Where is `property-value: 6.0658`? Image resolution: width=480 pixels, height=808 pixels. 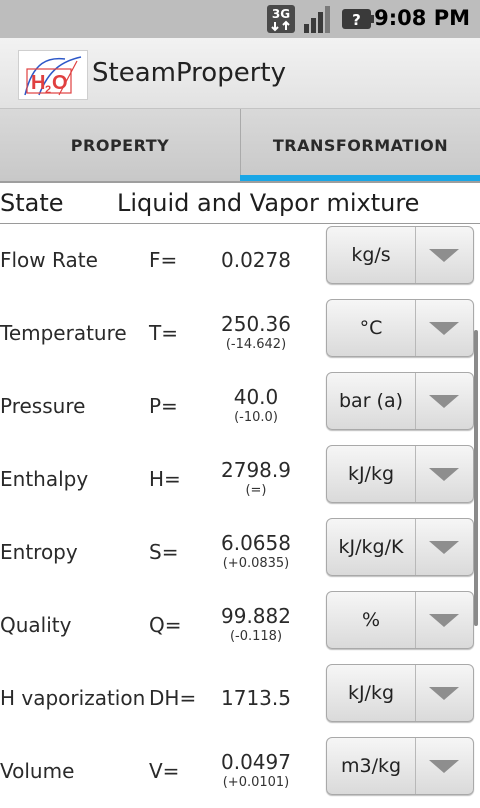 property-value: 6.0658 is located at coordinates (256, 543).